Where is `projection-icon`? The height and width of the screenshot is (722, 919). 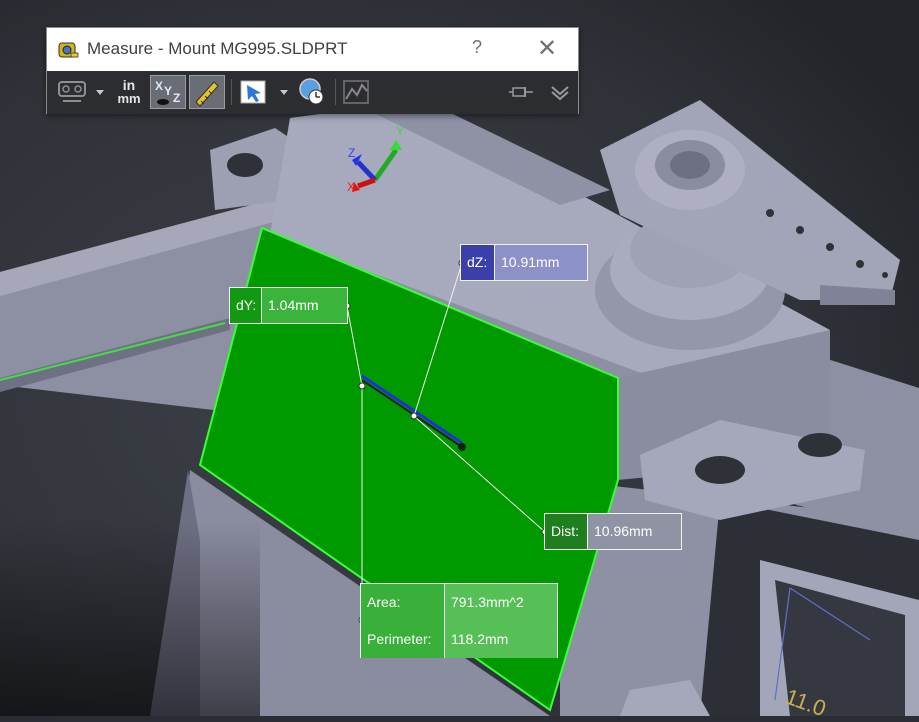 projection-icon is located at coordinates (254, 92).